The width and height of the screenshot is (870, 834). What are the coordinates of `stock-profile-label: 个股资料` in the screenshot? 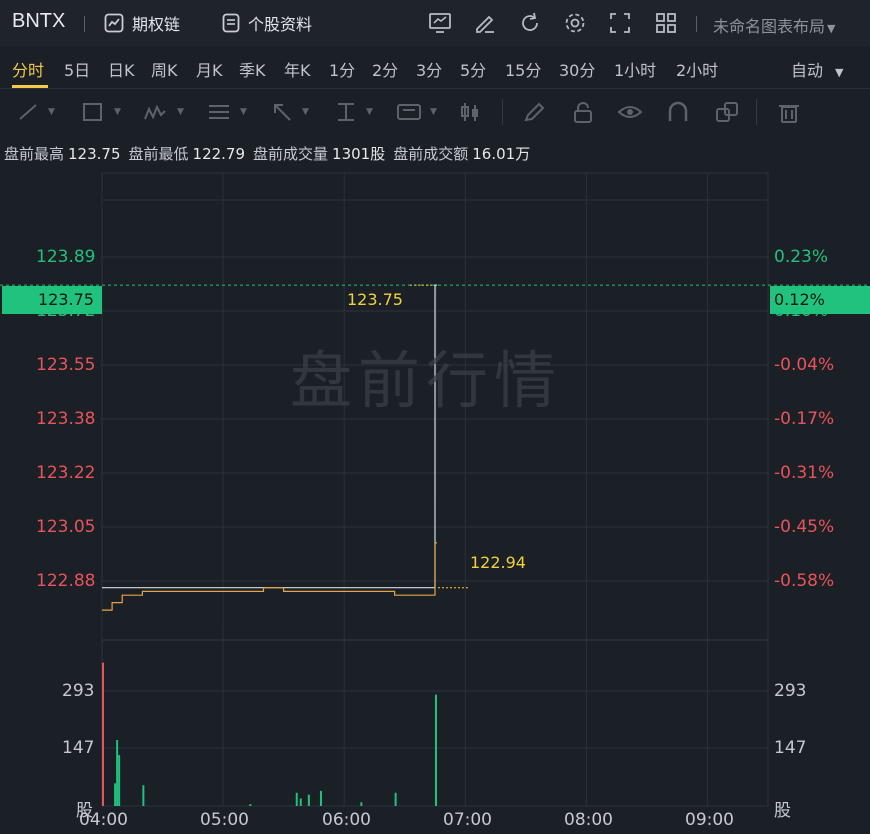 It's located at (280, 24).